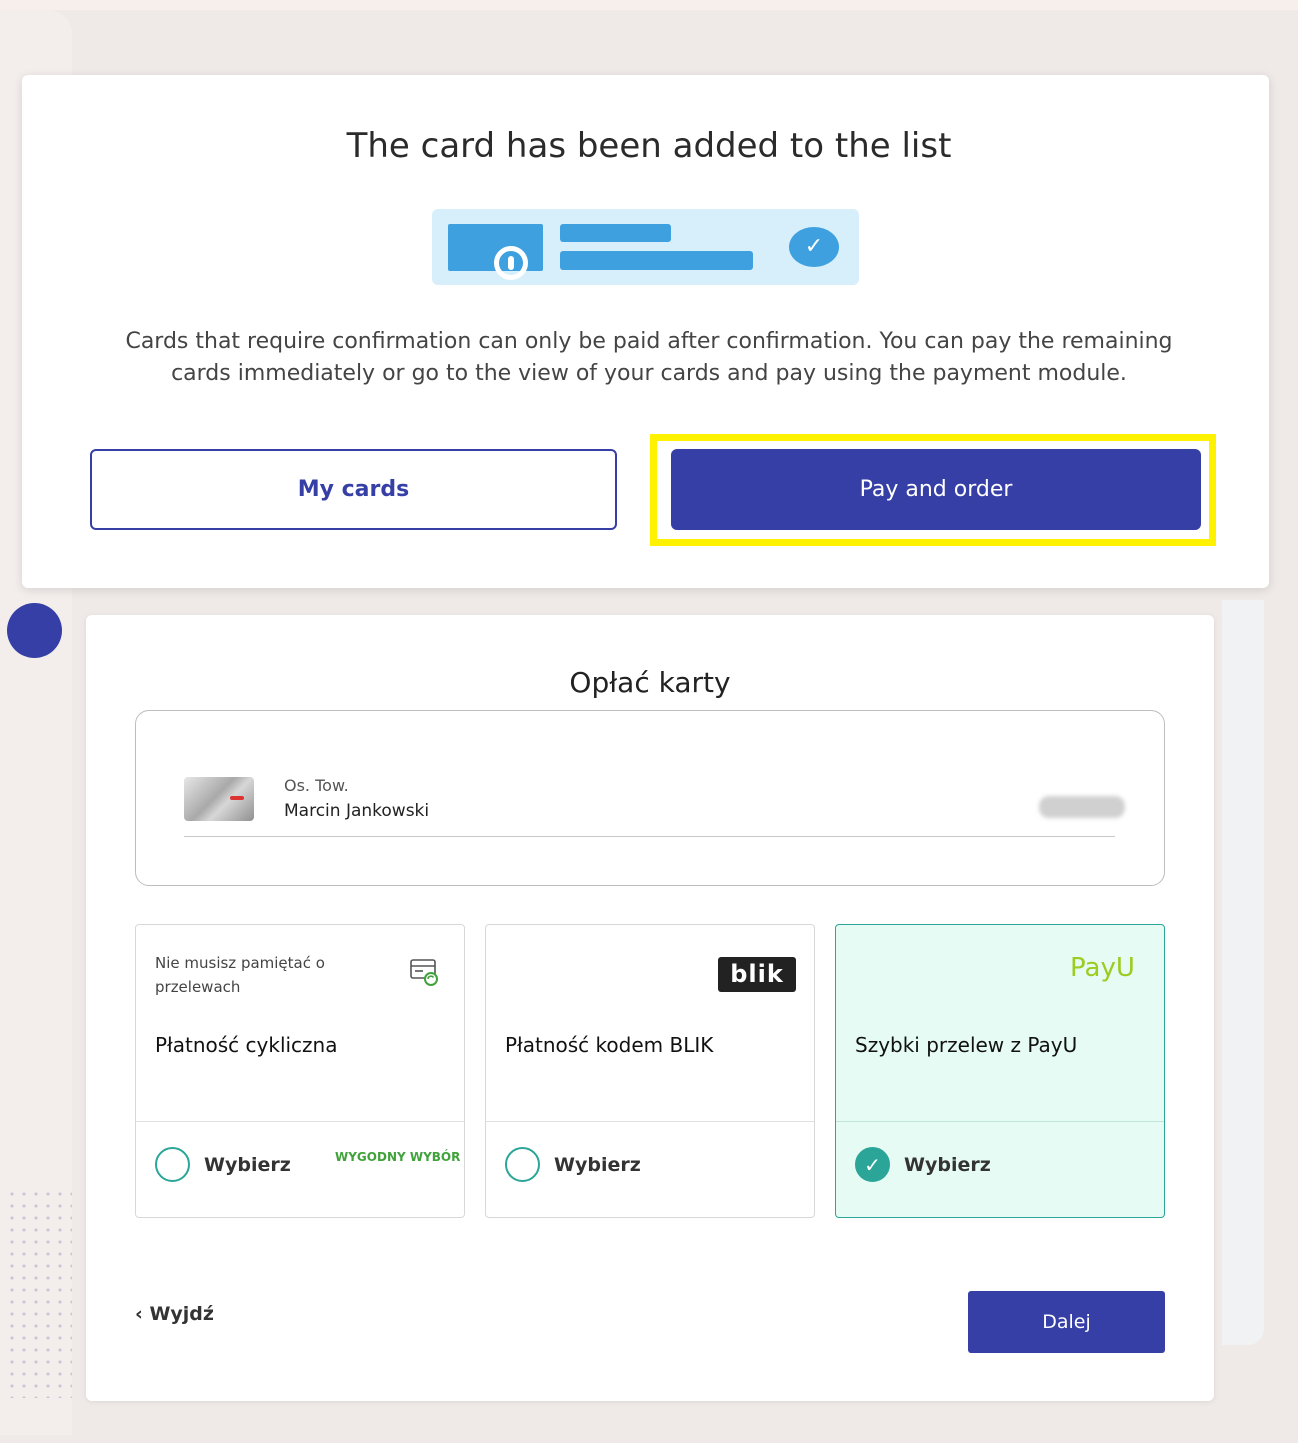  Describe the element at coordinates (1066, 1322) in the screenshot. I see `next-button: Dalej` at that location.